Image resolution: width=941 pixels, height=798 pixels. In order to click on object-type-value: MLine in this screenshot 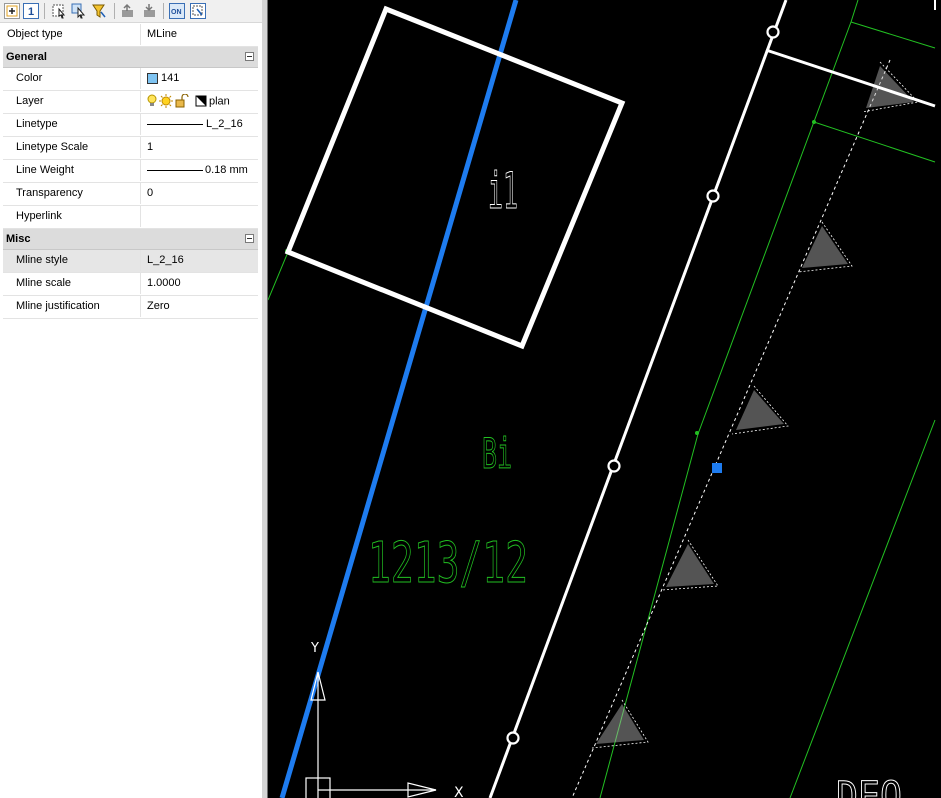, I will do `click(200, 34)`.